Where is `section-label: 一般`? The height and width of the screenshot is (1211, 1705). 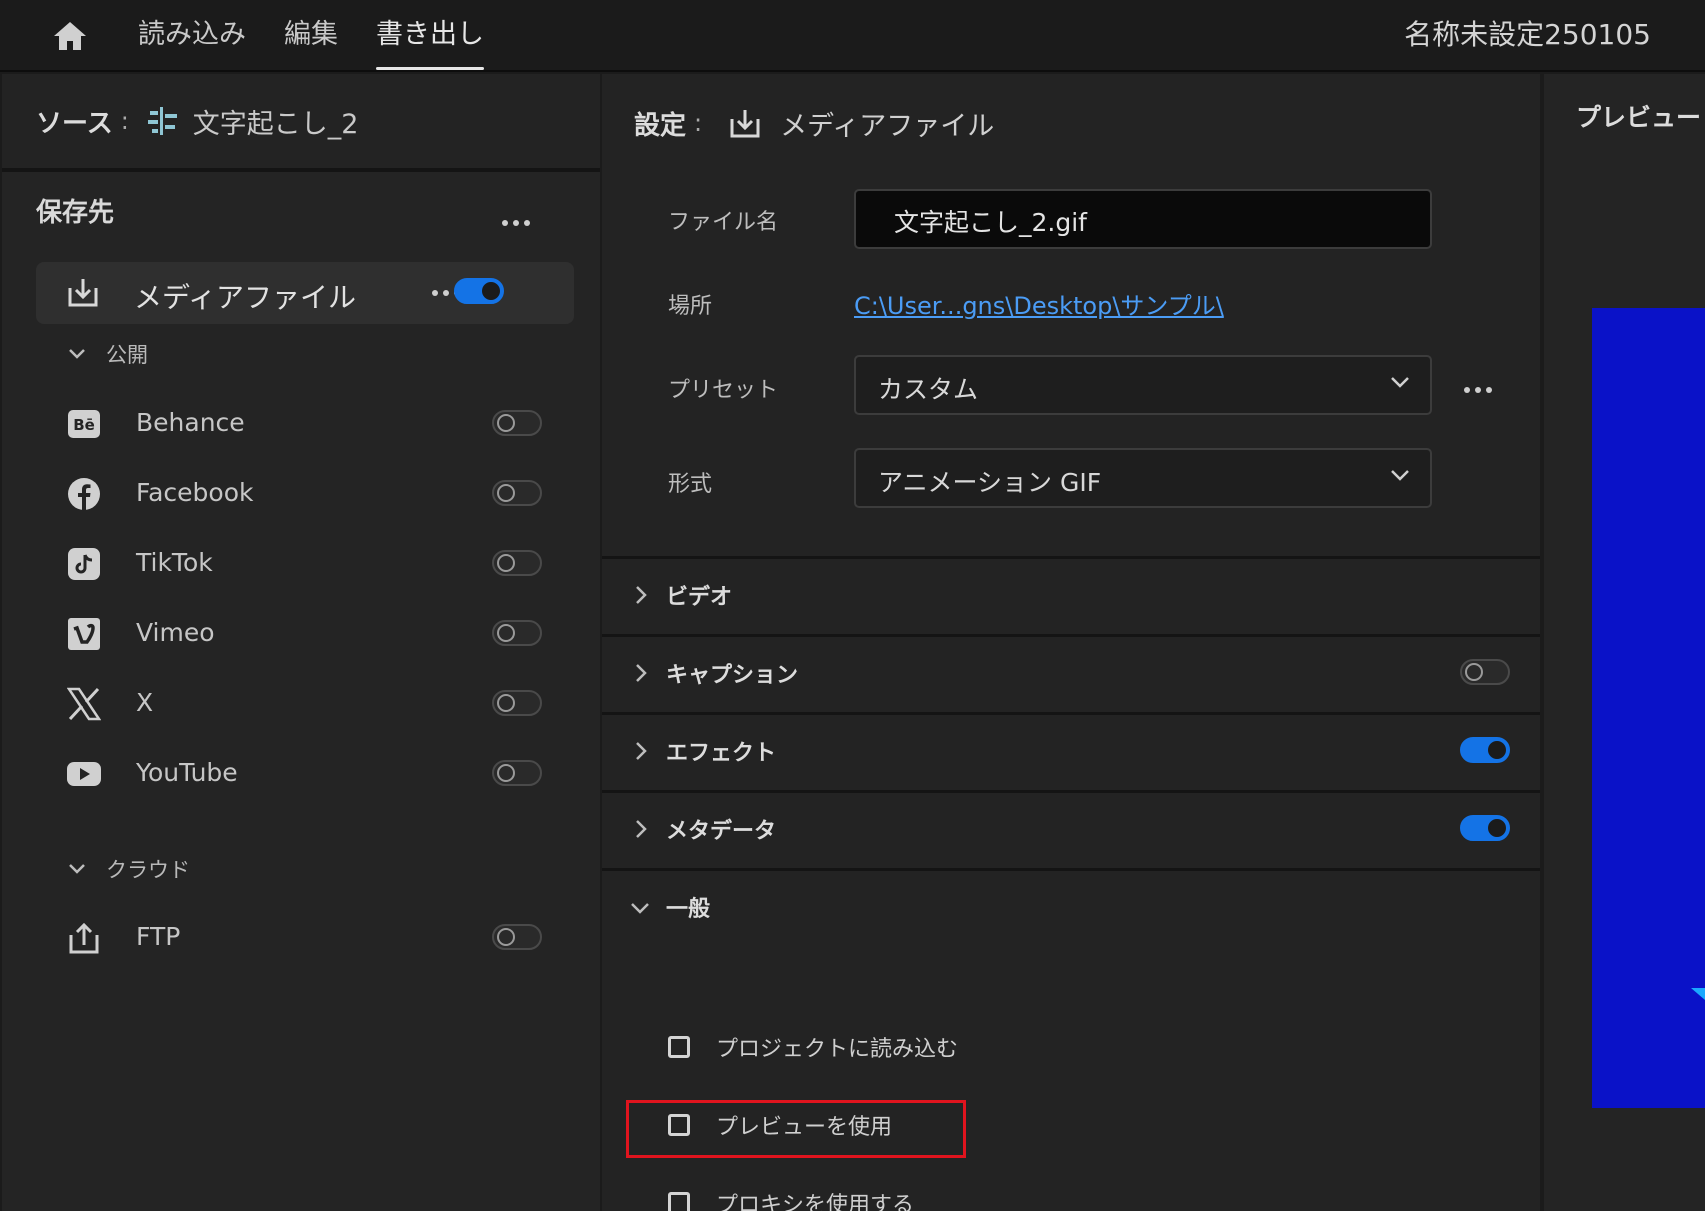 section-label: 一般 is located at coordinates (688, 907).